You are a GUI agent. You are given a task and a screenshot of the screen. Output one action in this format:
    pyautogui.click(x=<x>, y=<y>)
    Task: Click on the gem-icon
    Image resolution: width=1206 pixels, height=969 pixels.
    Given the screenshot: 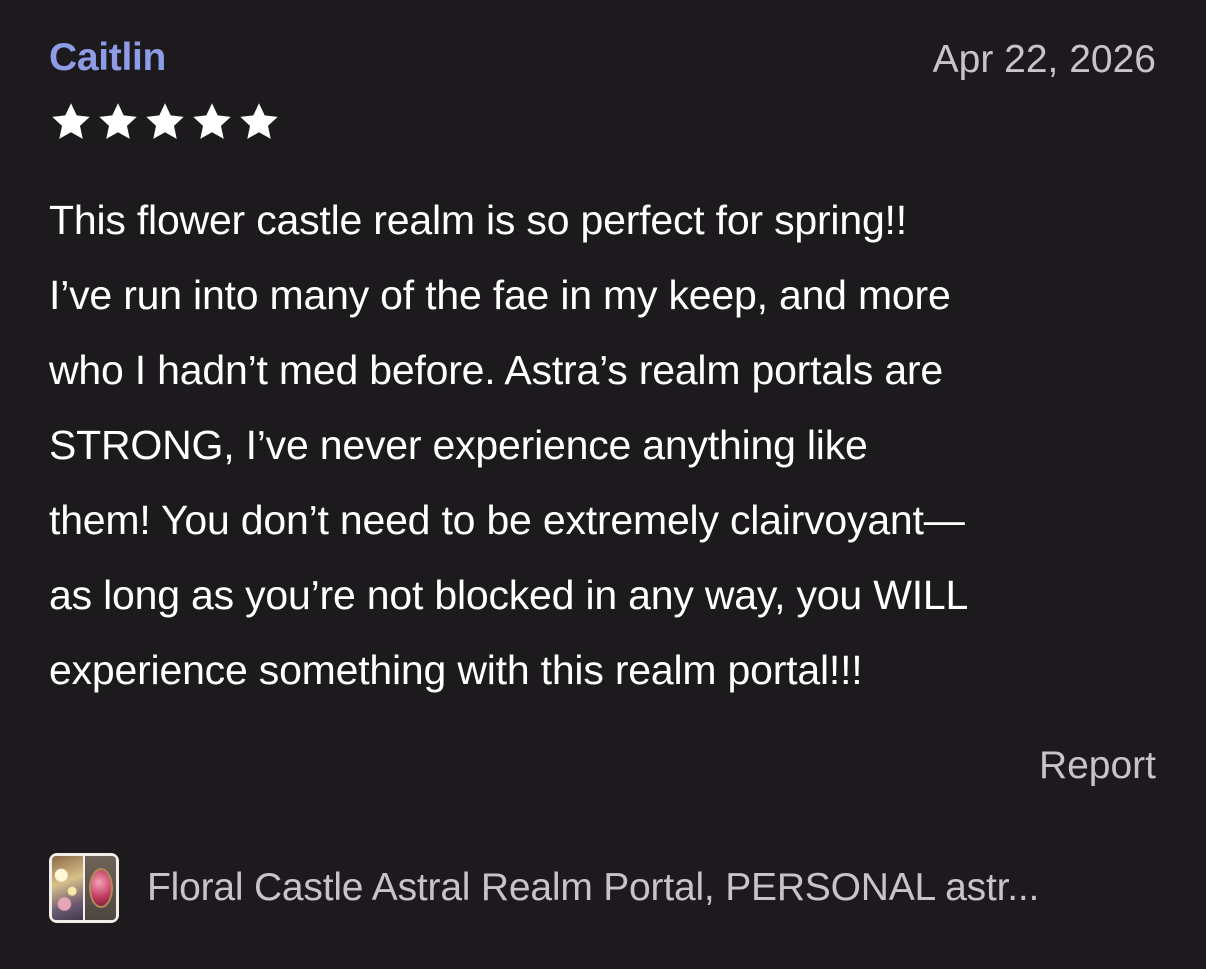 What is the action you would take?
    pyautogui.click(x=100, y=888)
    